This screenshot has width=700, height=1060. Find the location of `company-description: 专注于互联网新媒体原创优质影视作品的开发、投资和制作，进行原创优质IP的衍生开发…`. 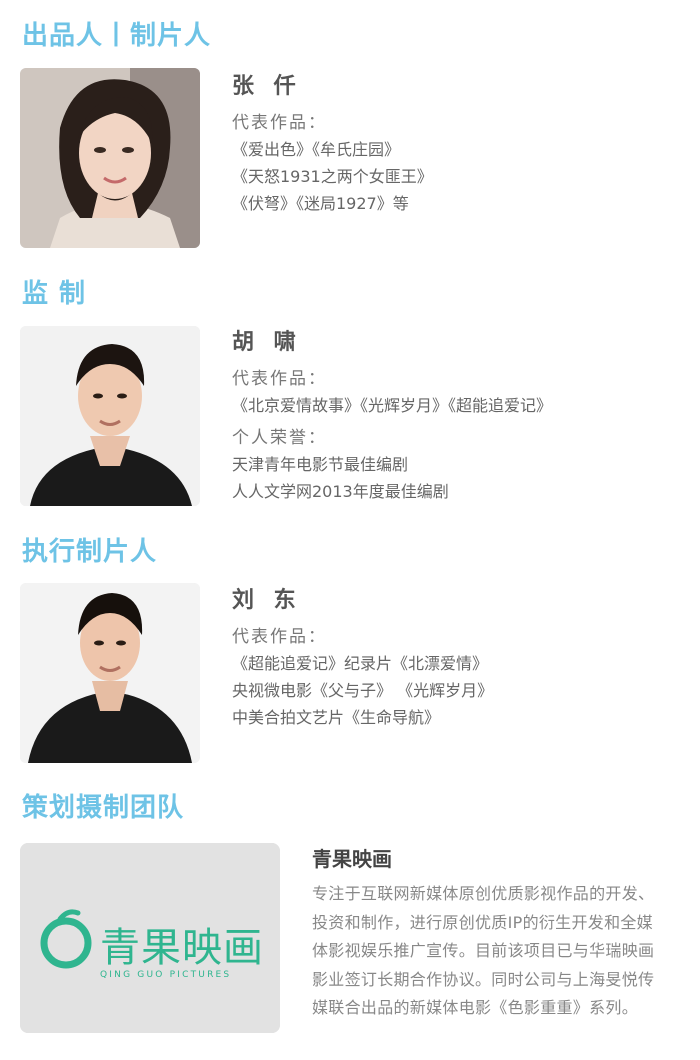

company-description: 专注于互联网新媒体原创优质影视作品的开发、投资和制作，进行原创优质IP的衍生开发… is located at coordinates (483, 950).